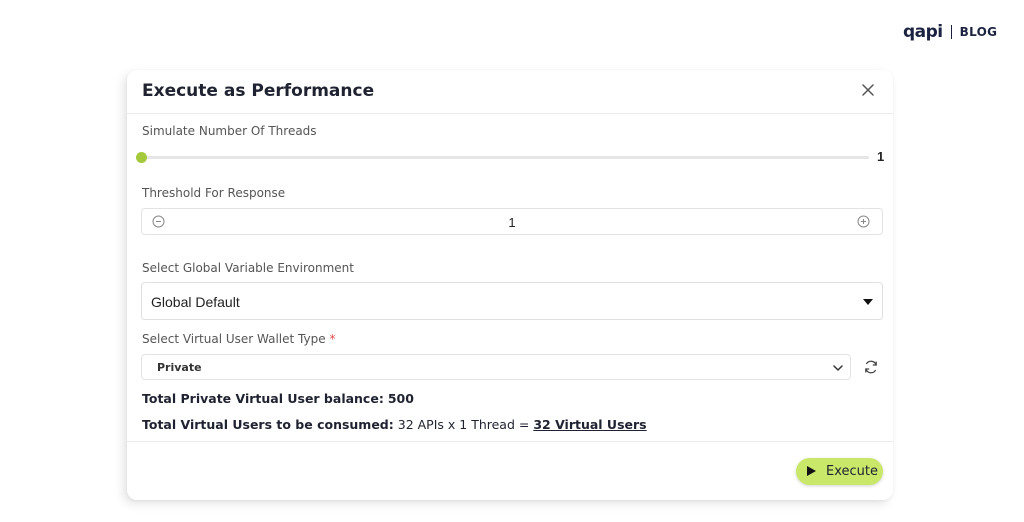 Image resolution: width=1024 pixels, height=522 pixels. Describe the element at coordinates (505, 157) in the screenshot. I see `slider-track` at that location.